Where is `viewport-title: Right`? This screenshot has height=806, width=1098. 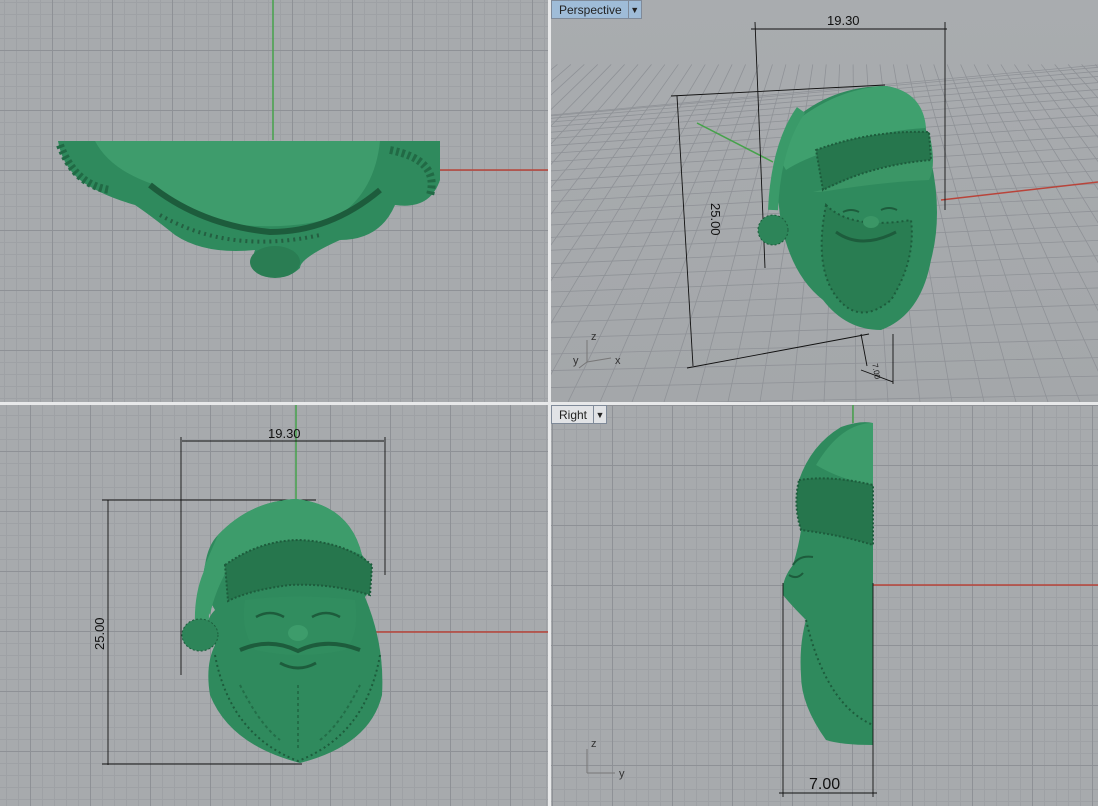
viewport-title: Right is located at coordinates (573, 414).